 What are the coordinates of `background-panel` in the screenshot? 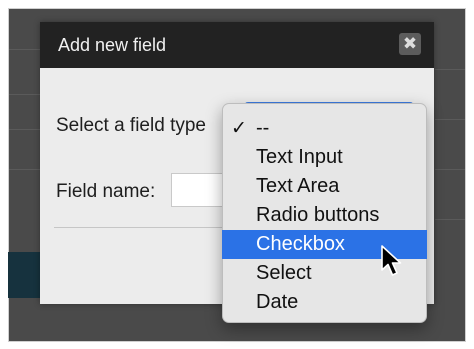 It's located at (24, 275).